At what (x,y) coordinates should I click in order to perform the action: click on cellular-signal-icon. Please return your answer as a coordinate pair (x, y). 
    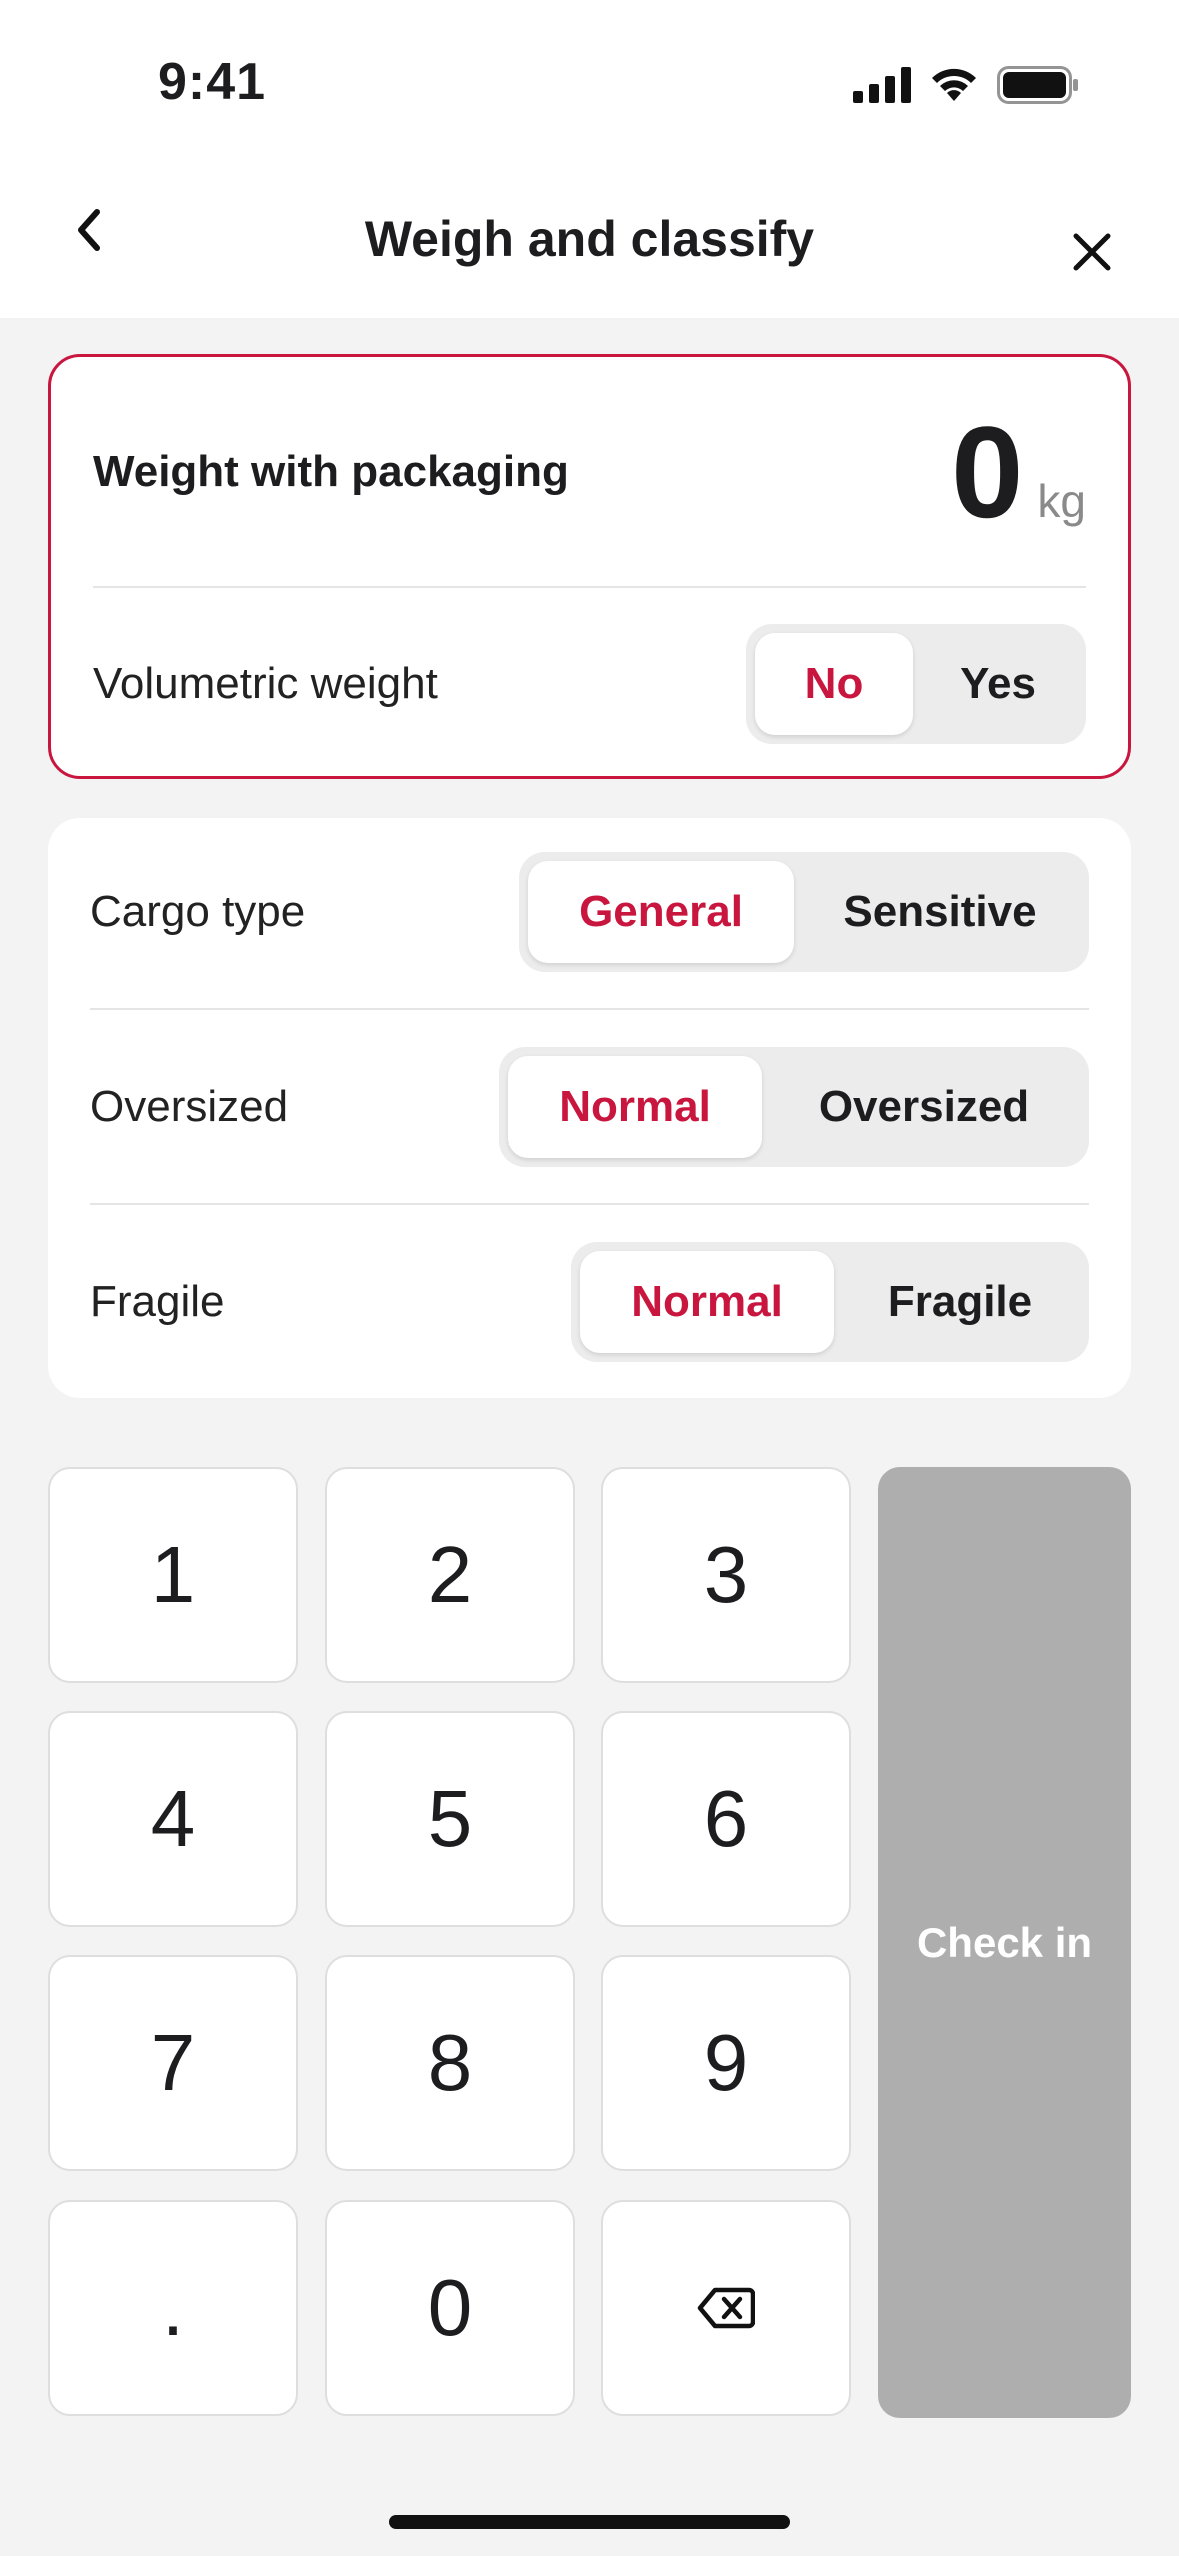
    Looking at the image, I should click on (882, 85).